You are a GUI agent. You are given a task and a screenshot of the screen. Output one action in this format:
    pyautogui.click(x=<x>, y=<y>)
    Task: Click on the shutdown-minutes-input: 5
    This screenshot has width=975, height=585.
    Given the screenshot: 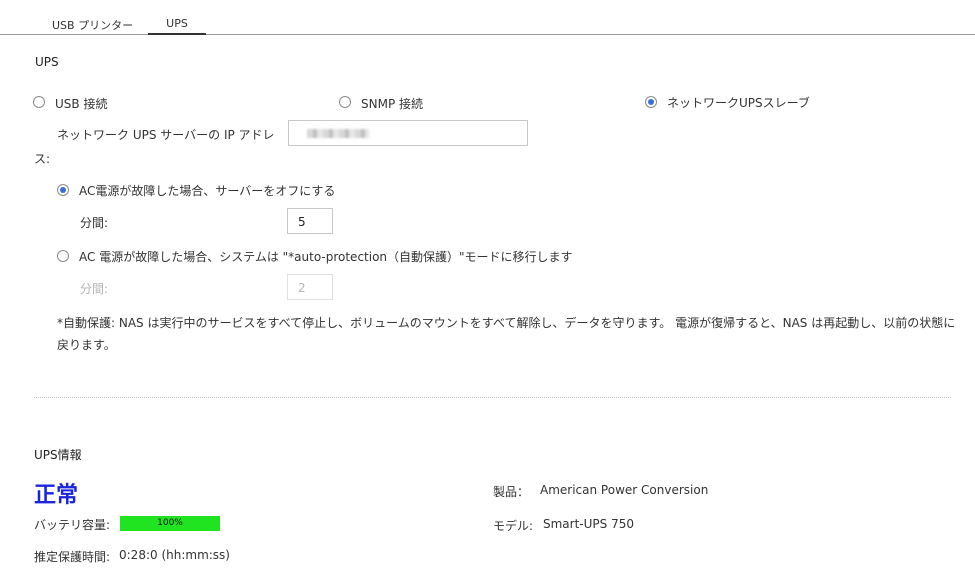 What is the action you would take?
    pyautogui.click(x=310, y=221)
    